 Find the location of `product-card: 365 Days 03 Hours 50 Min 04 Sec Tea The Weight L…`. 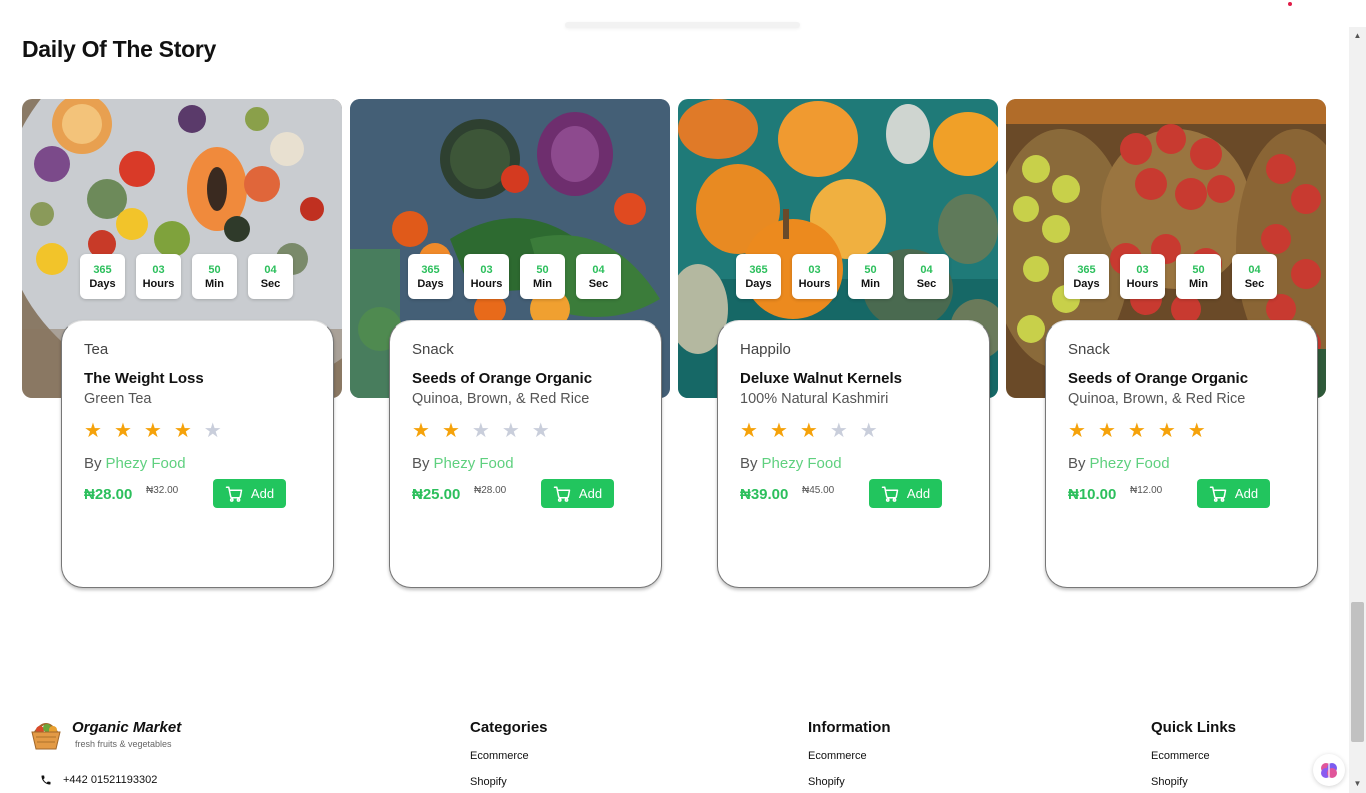

product-card: 365 Days 03 Hours 50 Min 04 Sec Tea The Weight L… is located at coordinates (182, 344).